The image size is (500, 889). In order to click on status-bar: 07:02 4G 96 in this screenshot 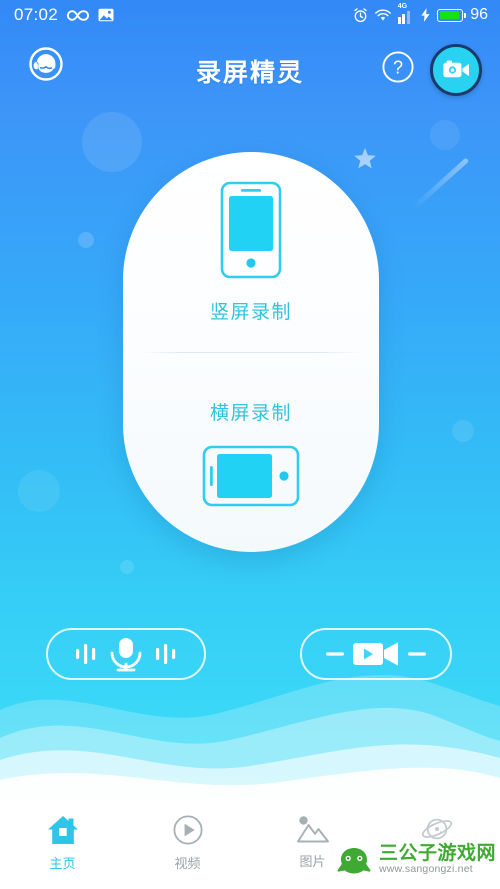, I will do `click(250, 15)`.